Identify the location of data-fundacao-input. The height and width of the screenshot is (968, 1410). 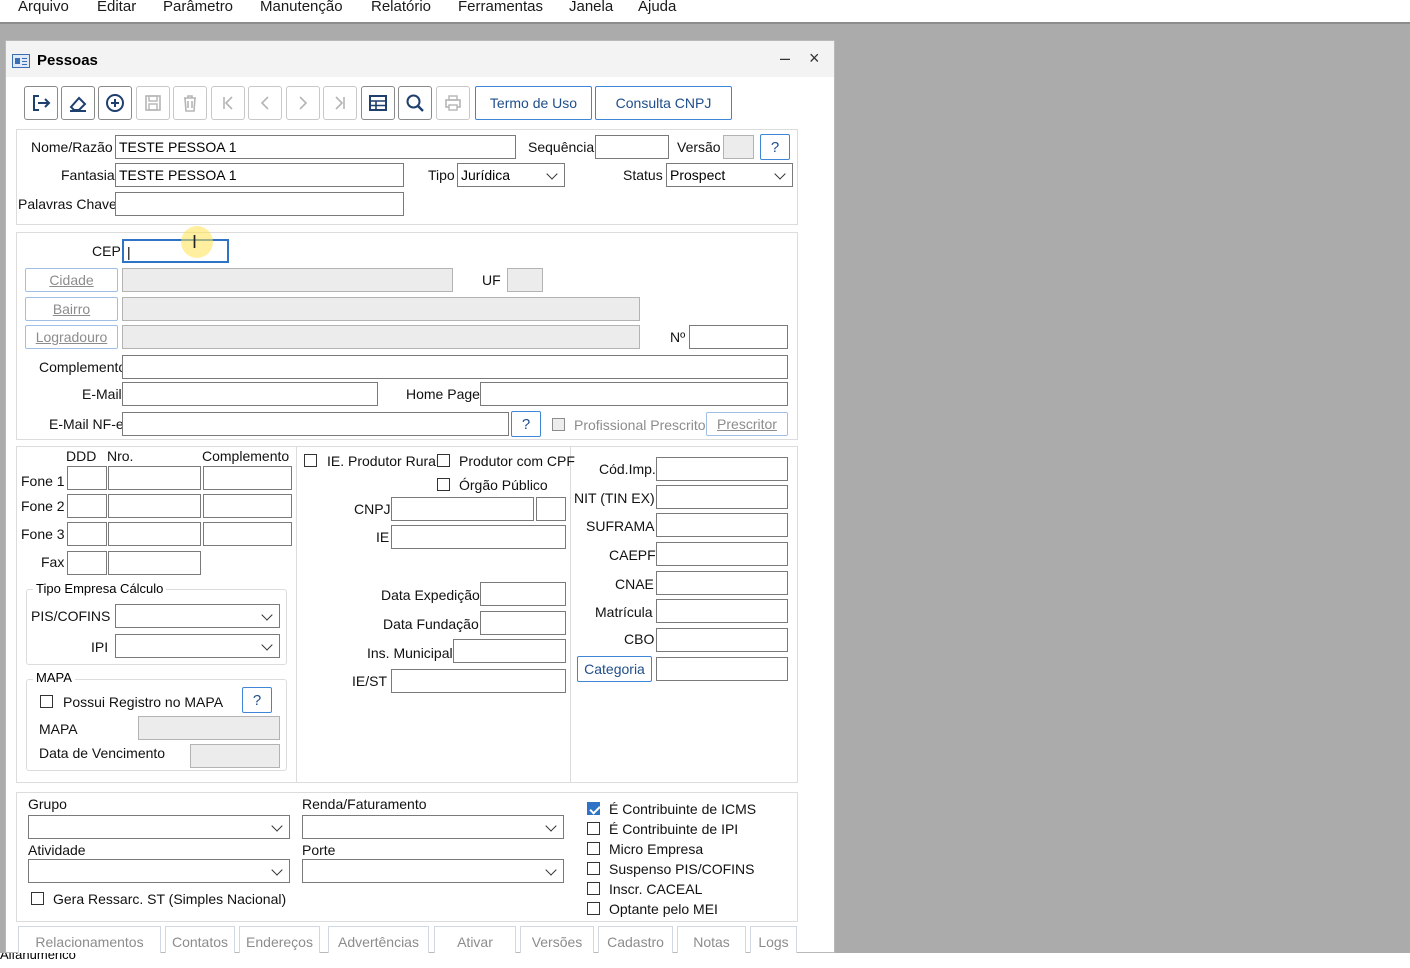
(523, 623).